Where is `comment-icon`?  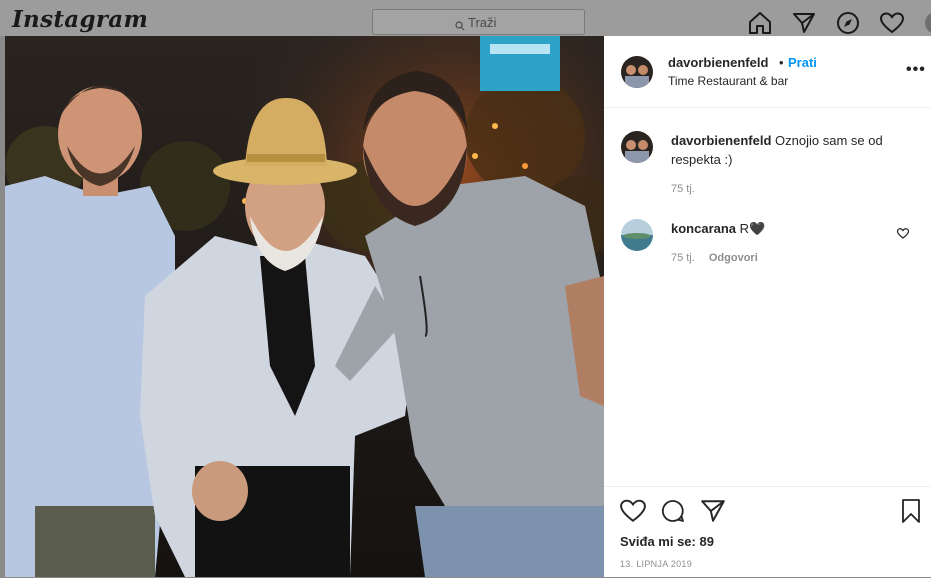 comment-icon is located at coordinates (673, 513).